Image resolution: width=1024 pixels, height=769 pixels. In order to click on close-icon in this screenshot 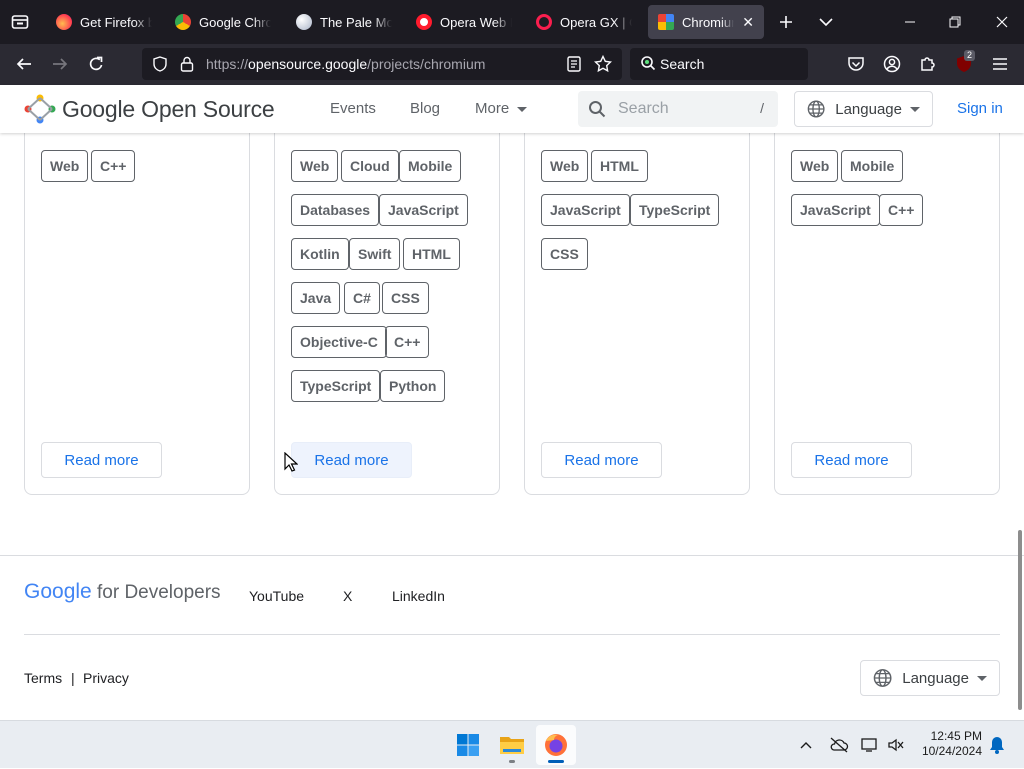, I will do `click(1002, 22)`.